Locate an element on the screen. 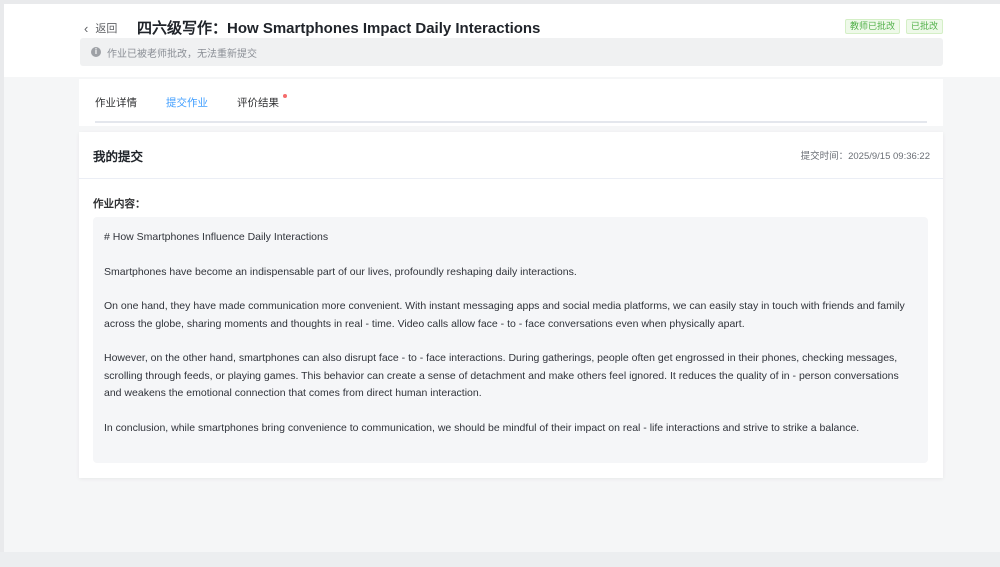 This screenshot has height=567, width=1000. tab-divider is located at coordinates (511, 122).